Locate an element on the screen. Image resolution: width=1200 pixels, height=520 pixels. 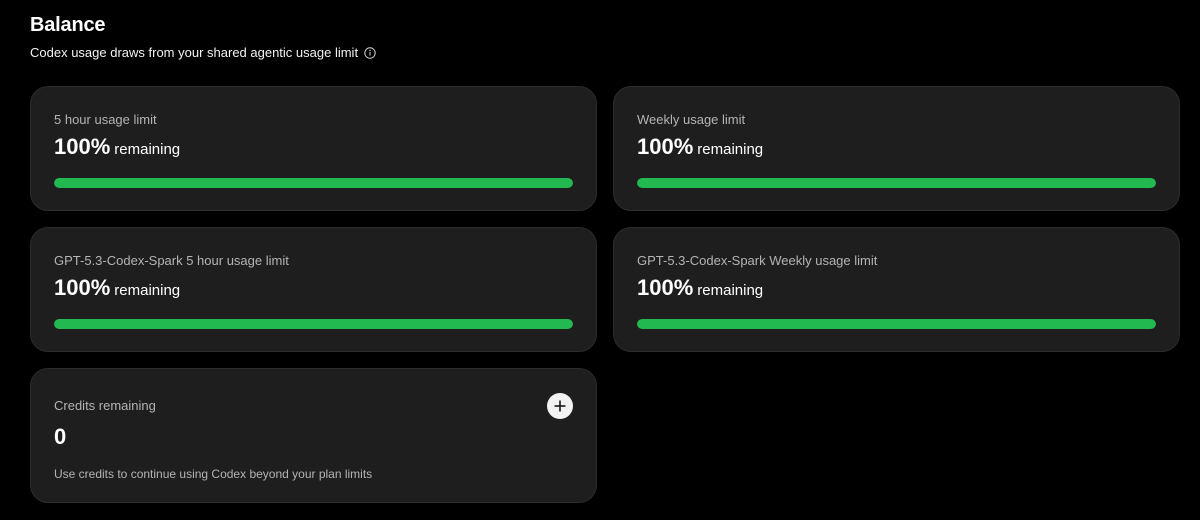
info-icon is located at coordinates (370, 52).